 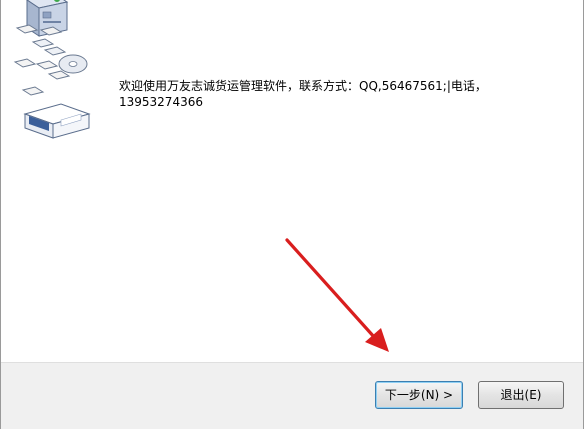 What do you see at coordinates (419, 395) in the screenshot?
I see `next-button: 下一步(N) >` at bounding box center [419, 395].